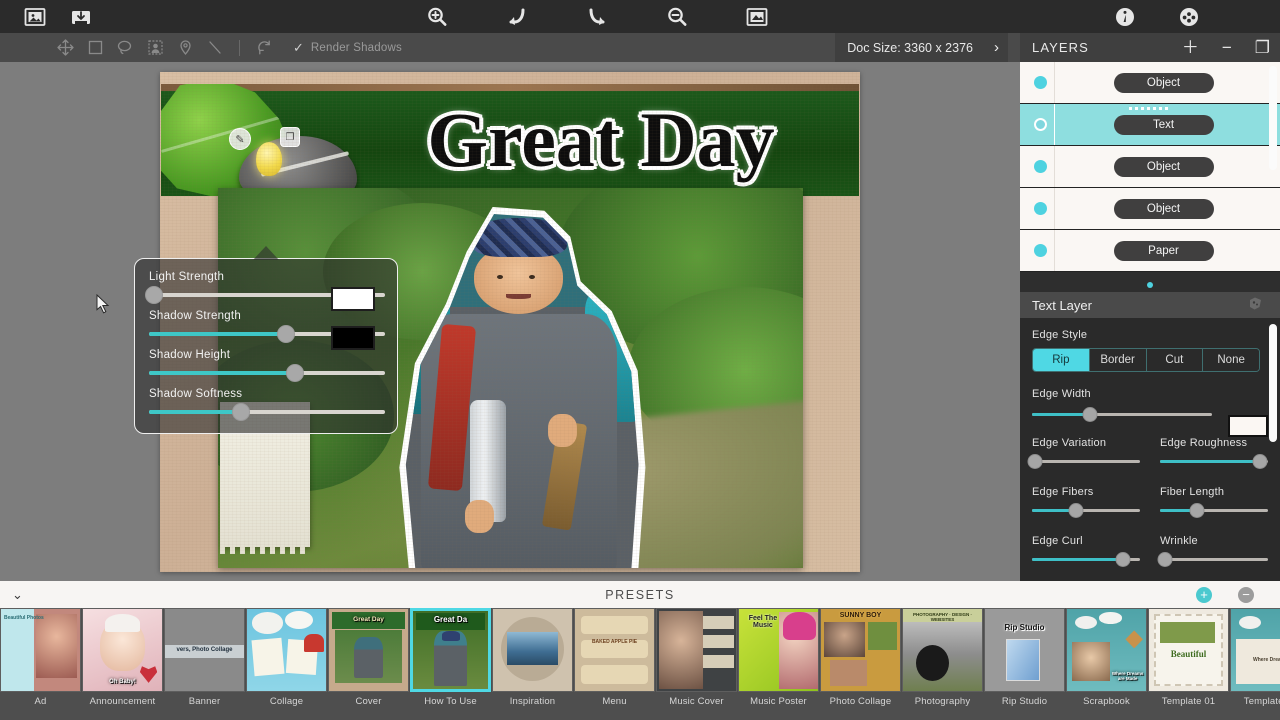 This screenshot has height=720, width=1280. What do you see at coordinates (240, 139) in the screenshot?
I see `edit-pencil-icon: ✎` at bounding box center [240, 139].